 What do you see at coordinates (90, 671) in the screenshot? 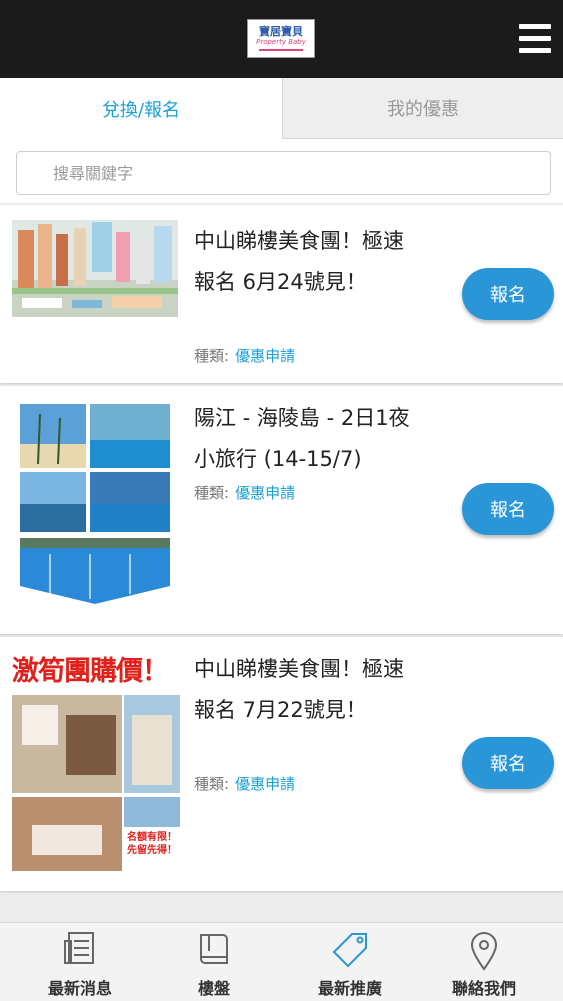
I see `promo-headline: 激筍團購價！` at bounding box center [90, 671].